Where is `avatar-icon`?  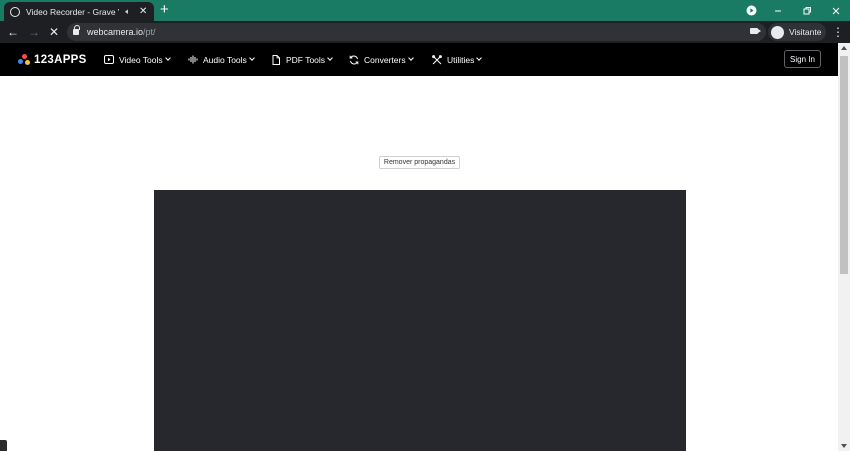
avatar-icon is located at coordinates (777, 32).